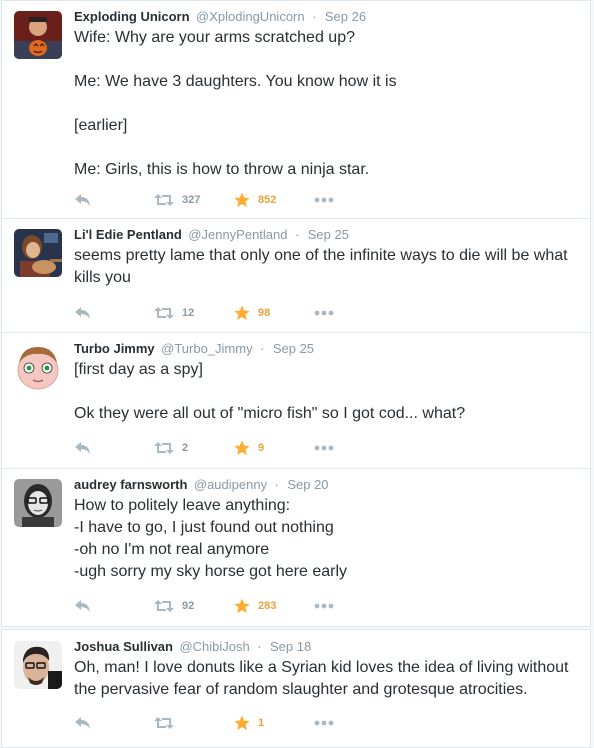  I want to click on retweet-button: 327, so click(177, 200).